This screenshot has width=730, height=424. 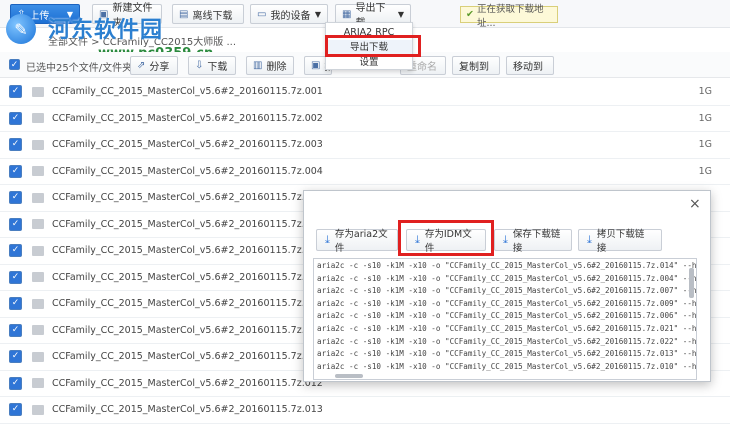 What do you see at coordinates (154, 65) in the screenshot?
I see `share-button: ⇗ 分享` at bounding box center [154, 65].